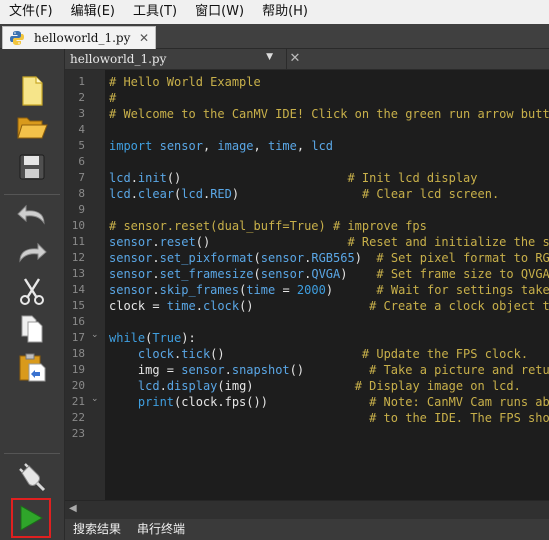 The image size is (549, 540). Describe the element at coordinates (93, 12) in the screenshot. I see `menu-edit: 编辑(E)` at that location.